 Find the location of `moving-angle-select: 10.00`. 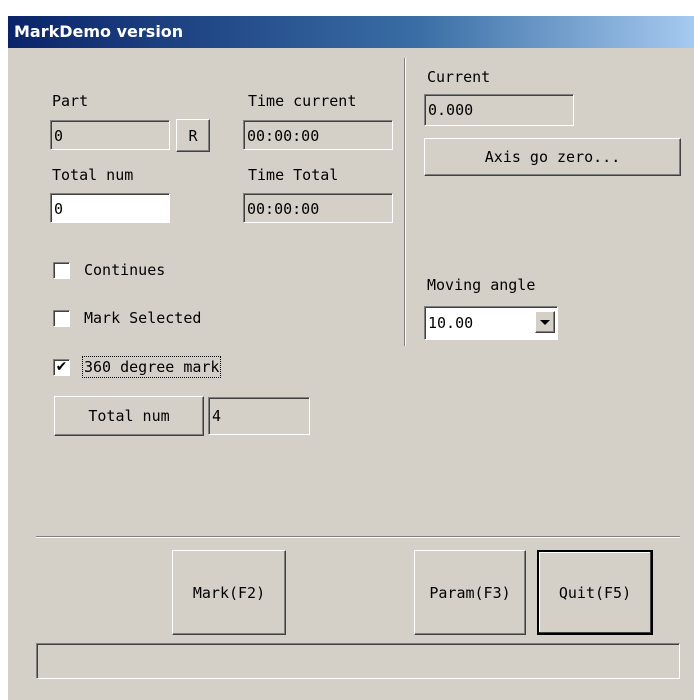

moving-angle-select: 10.00 is located at coordinates (491, 323).